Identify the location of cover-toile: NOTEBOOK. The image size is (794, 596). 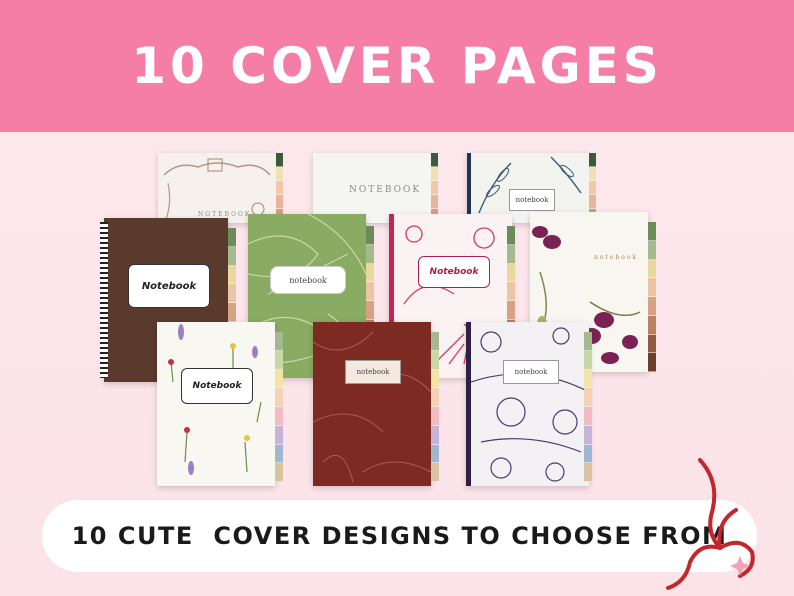
(217, 188).